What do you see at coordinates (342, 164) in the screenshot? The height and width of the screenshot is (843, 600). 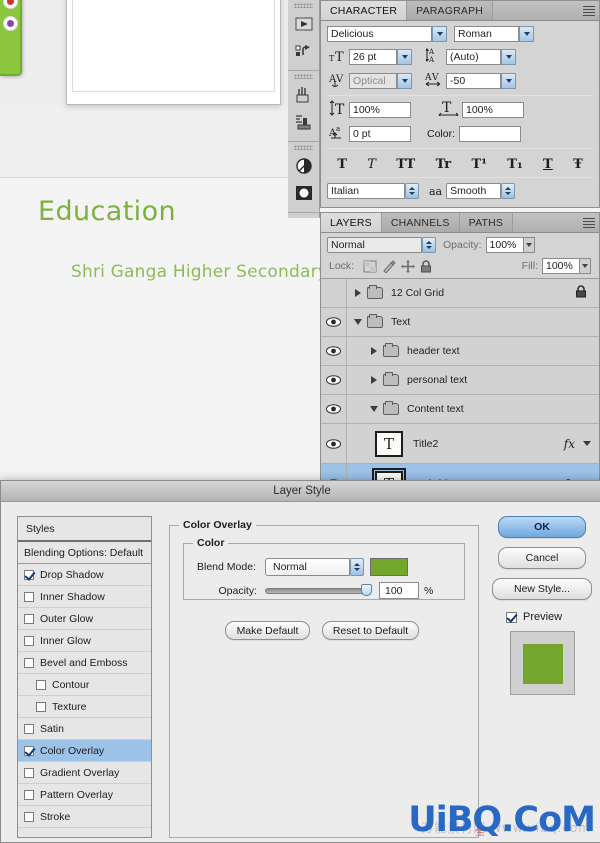 I see `faux-bold-button: T` at bounding box center [342, 164].